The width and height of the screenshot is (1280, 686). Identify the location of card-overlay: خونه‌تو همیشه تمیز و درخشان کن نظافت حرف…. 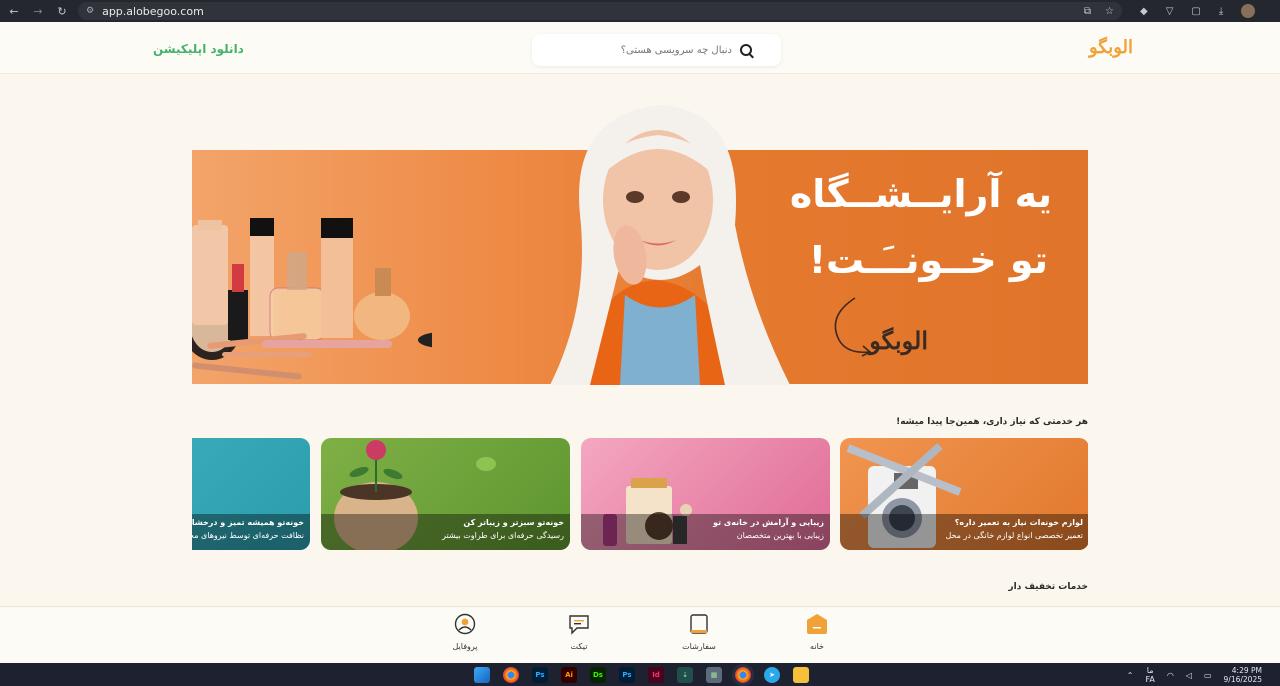
(251, 532).